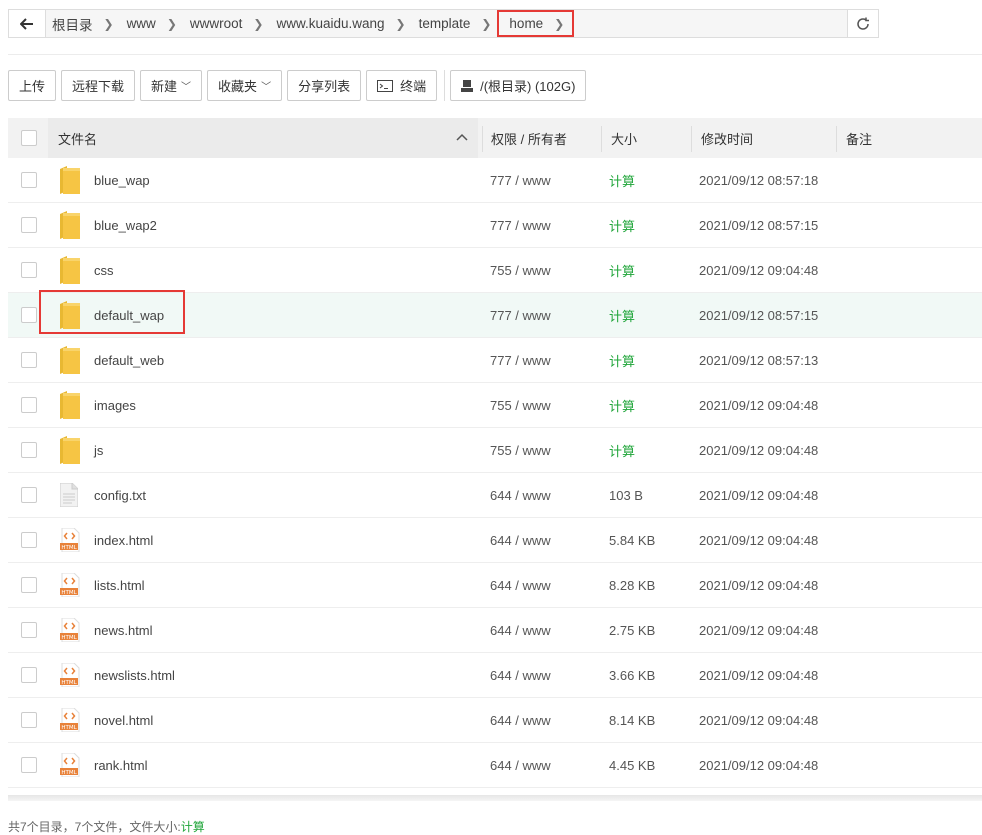 Image resolution: width=982 pixels, height=835 pixels. Describe the element at coordinates (27, 23) in the screenshot. I see `back-button` at that location.